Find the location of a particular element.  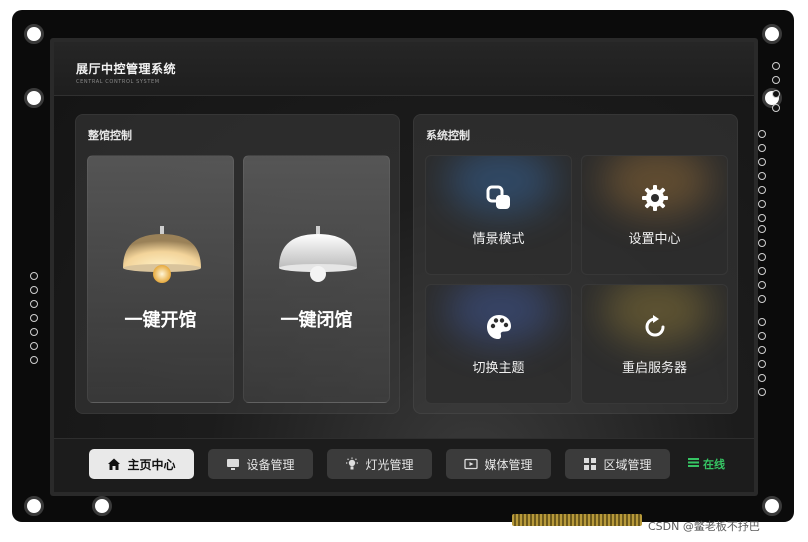

system-control-title: 系统控制 is located at coordinates (448, 135).